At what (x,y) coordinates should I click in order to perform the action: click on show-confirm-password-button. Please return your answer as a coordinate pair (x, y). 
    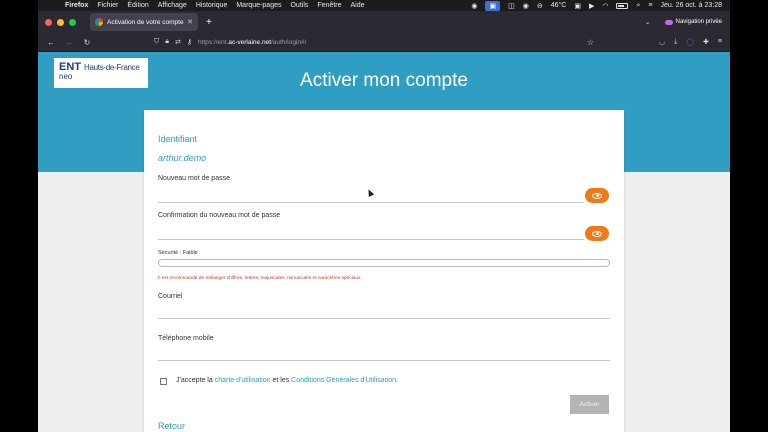
    Looking at the image, I should click on (597, 233).